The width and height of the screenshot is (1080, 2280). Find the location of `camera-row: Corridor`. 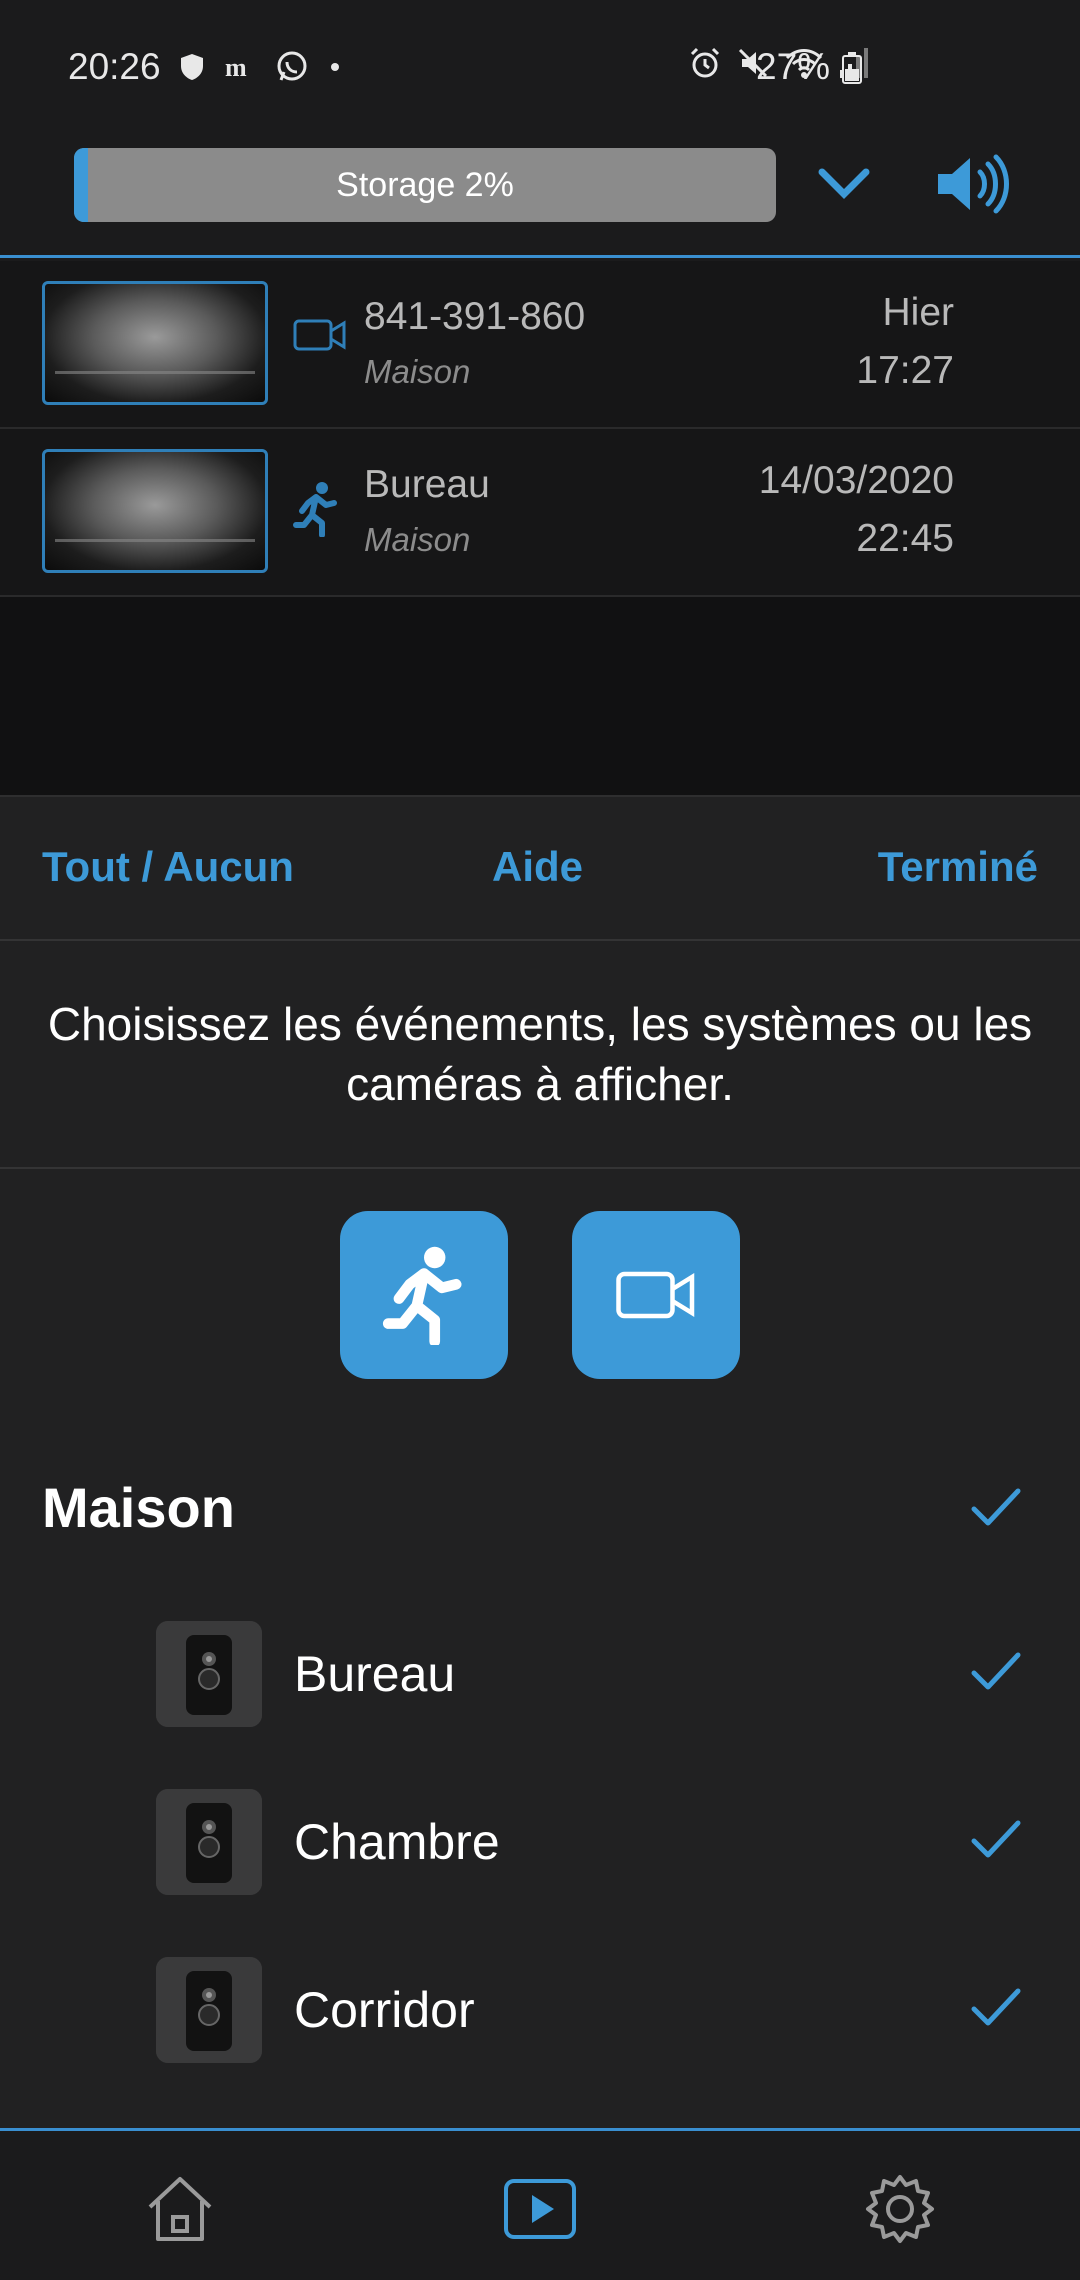

camera-row: Corridor is located at coordinates (540, 2012).